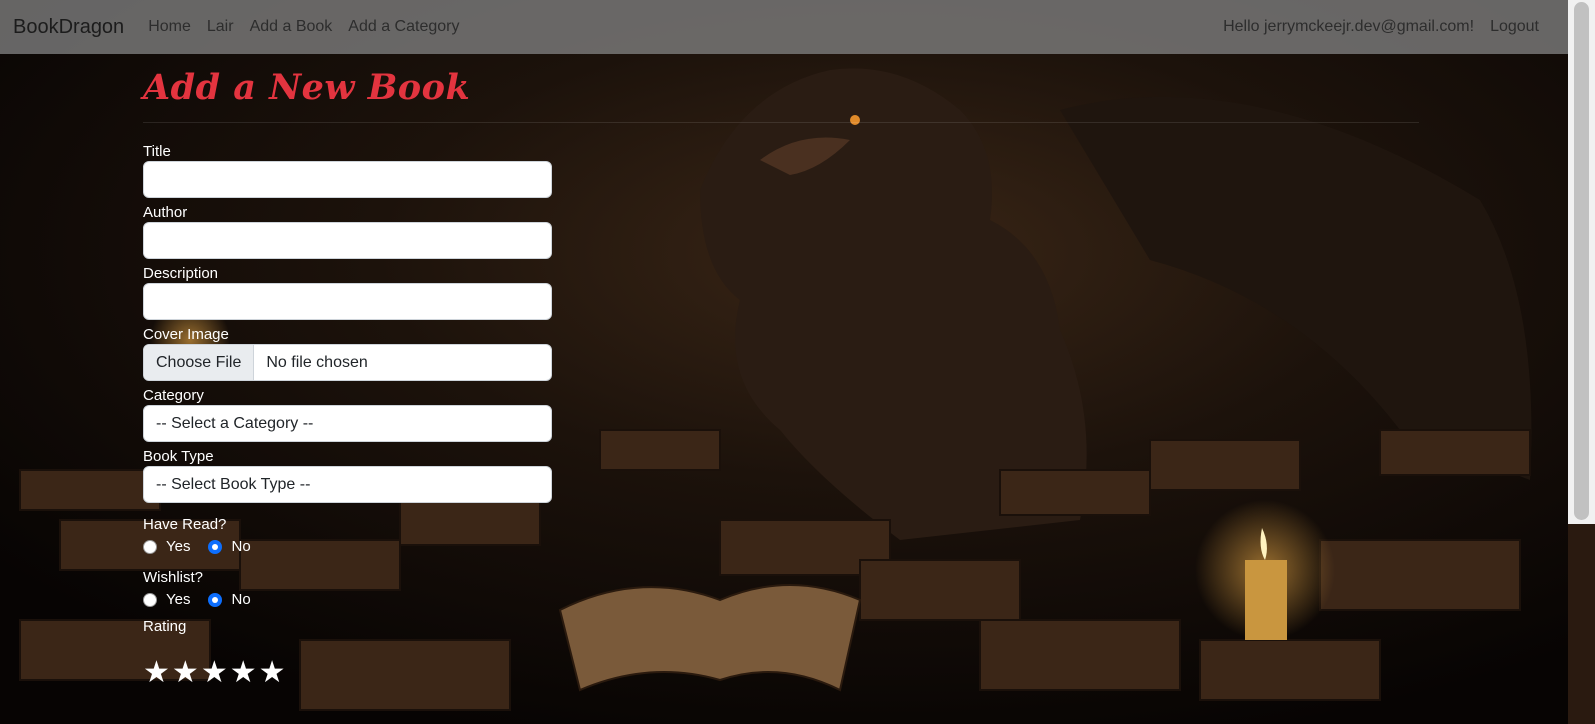 The height and width of the screenshot is (724, 1595). Describe the element at coordinates (1581, 624) in the screenshot. I see `scrollbar-track` at that location.